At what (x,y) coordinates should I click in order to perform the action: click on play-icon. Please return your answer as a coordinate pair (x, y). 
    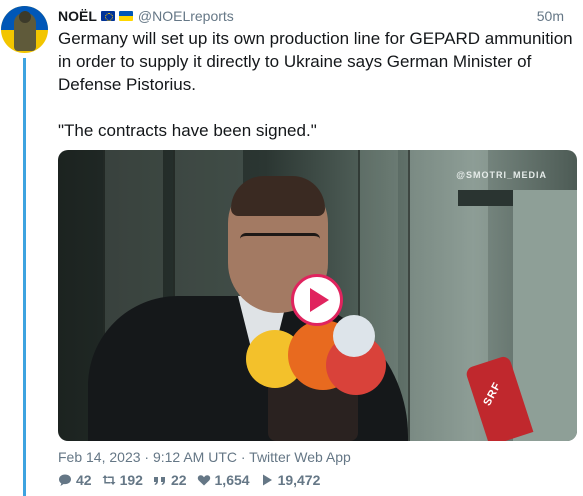
    Looking at the image, I should click on (319, 300).